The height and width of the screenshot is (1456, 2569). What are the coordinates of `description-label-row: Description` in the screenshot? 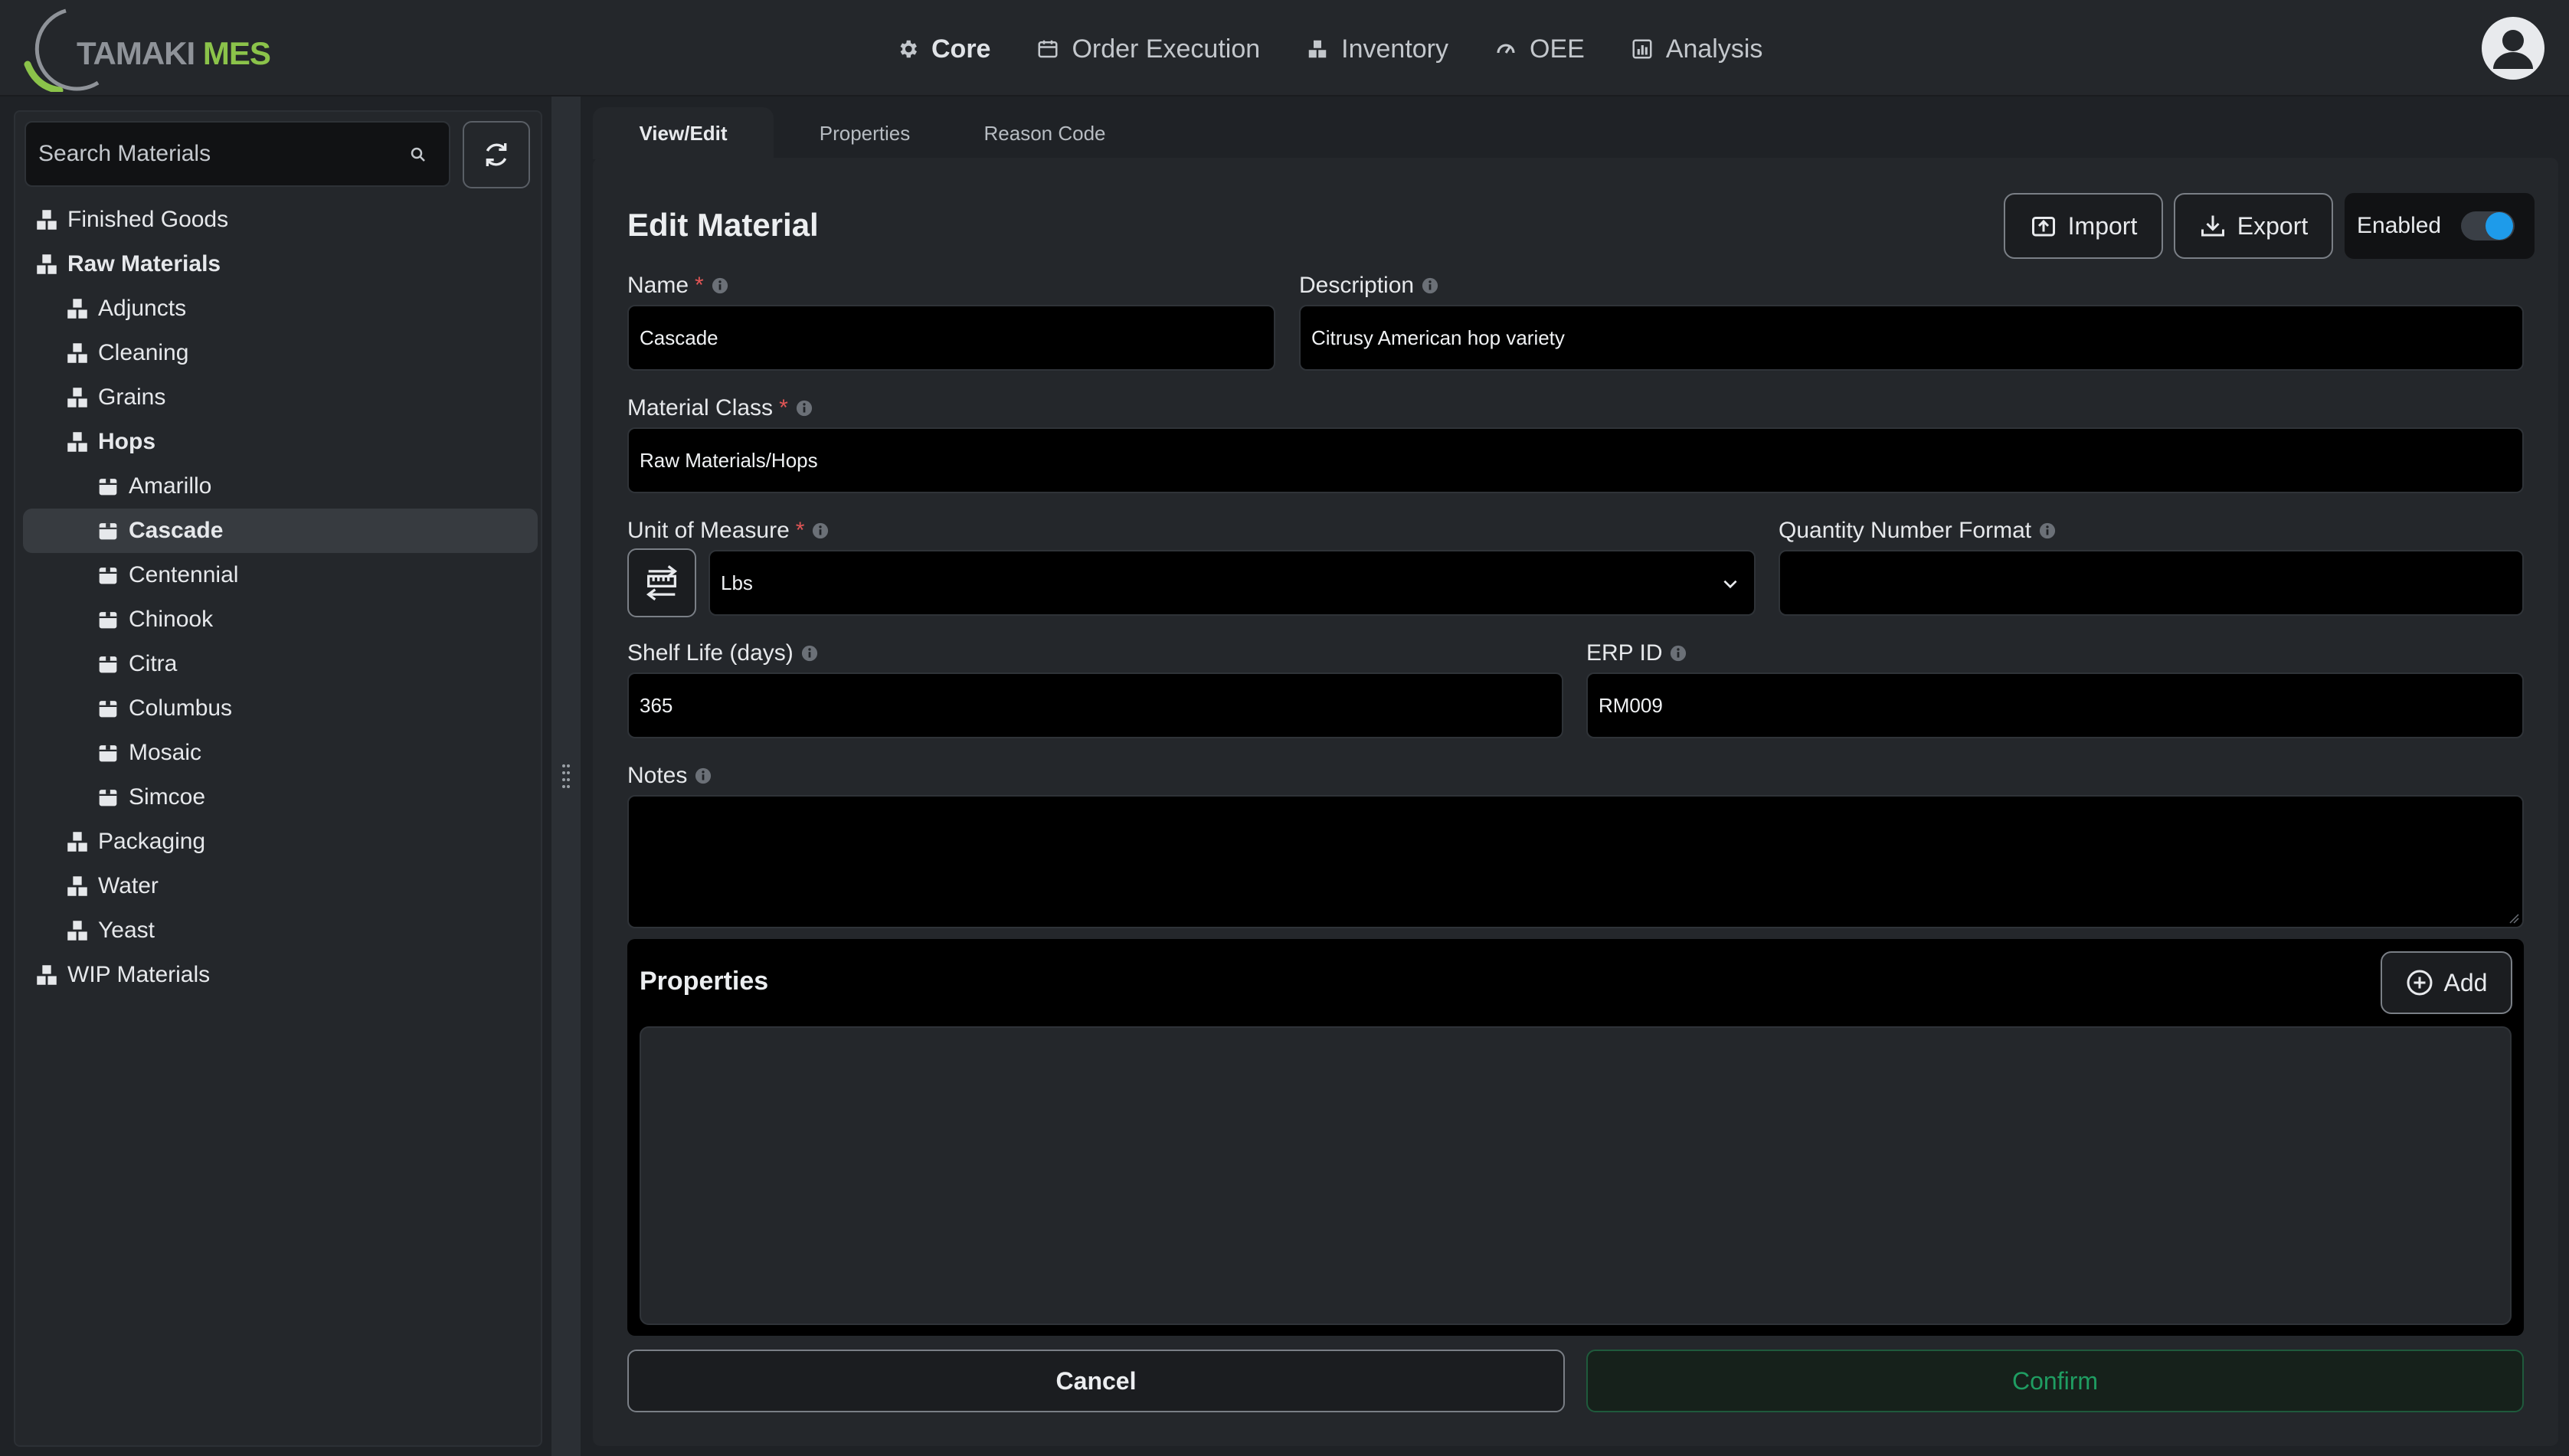 It's located at (1368, 286).